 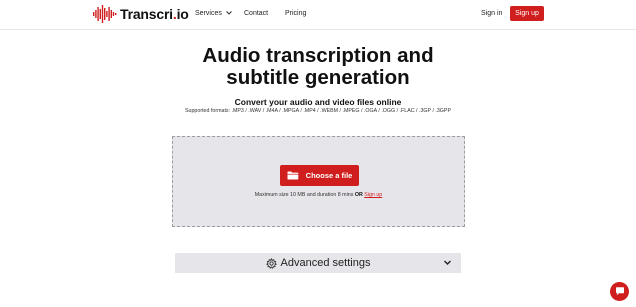 I want to click on sound-wave-icon, so click(x=105, y=14).